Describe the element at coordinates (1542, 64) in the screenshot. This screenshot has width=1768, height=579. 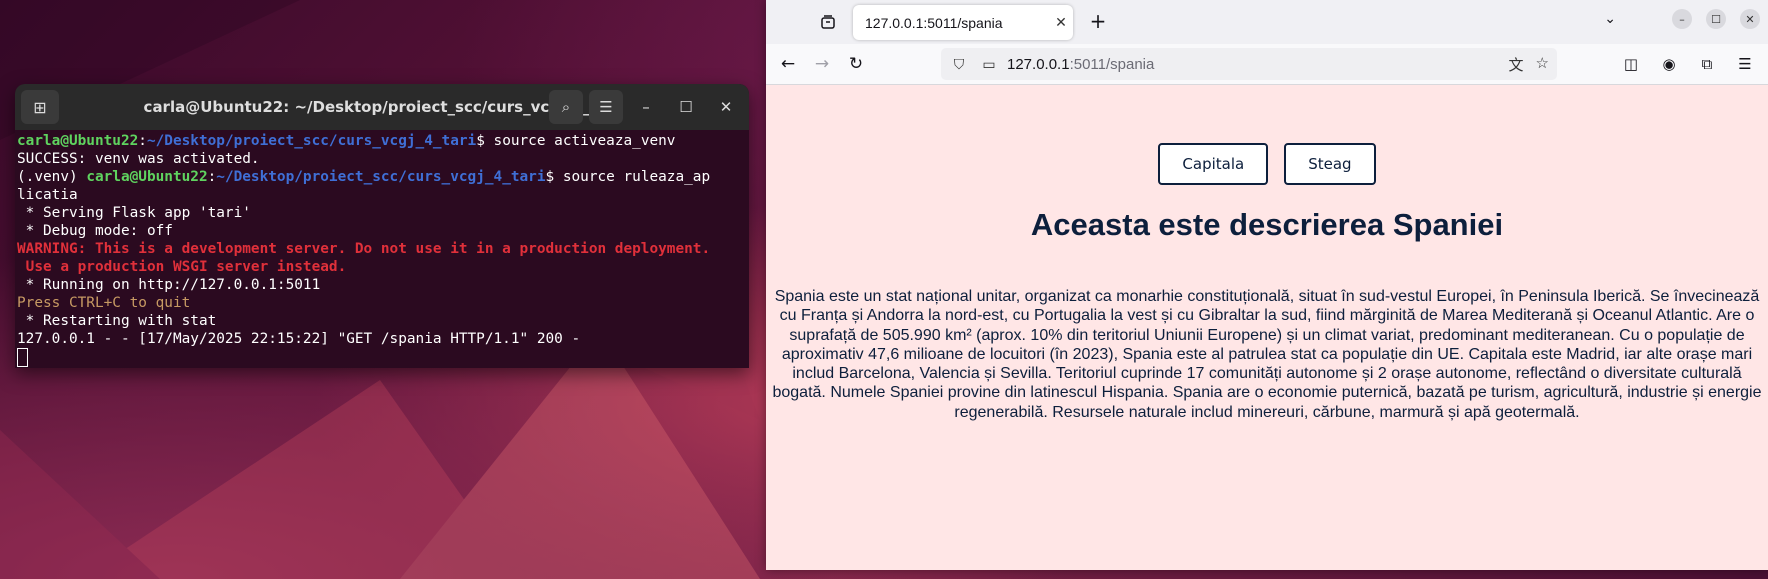
I see `bookmark-star-icon: ☆` at that location.